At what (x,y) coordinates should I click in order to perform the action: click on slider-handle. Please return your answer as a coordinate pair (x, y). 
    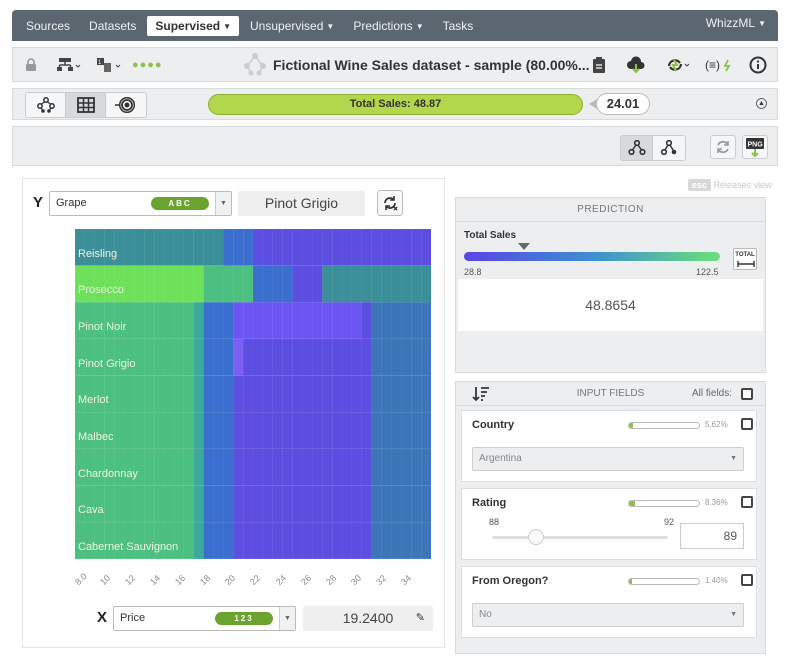
    Looking at the image, I should click on (536, 537).